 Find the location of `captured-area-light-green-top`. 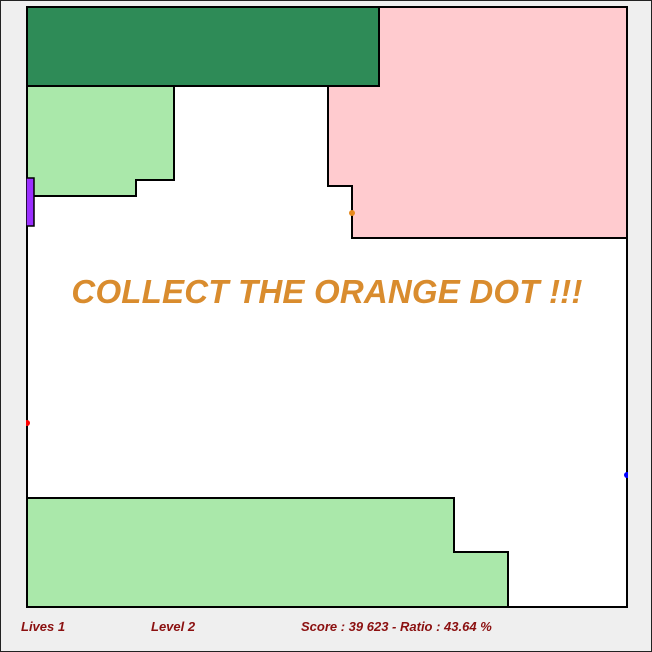

captured-area-light-green-top is located at coordinates (100, 141).